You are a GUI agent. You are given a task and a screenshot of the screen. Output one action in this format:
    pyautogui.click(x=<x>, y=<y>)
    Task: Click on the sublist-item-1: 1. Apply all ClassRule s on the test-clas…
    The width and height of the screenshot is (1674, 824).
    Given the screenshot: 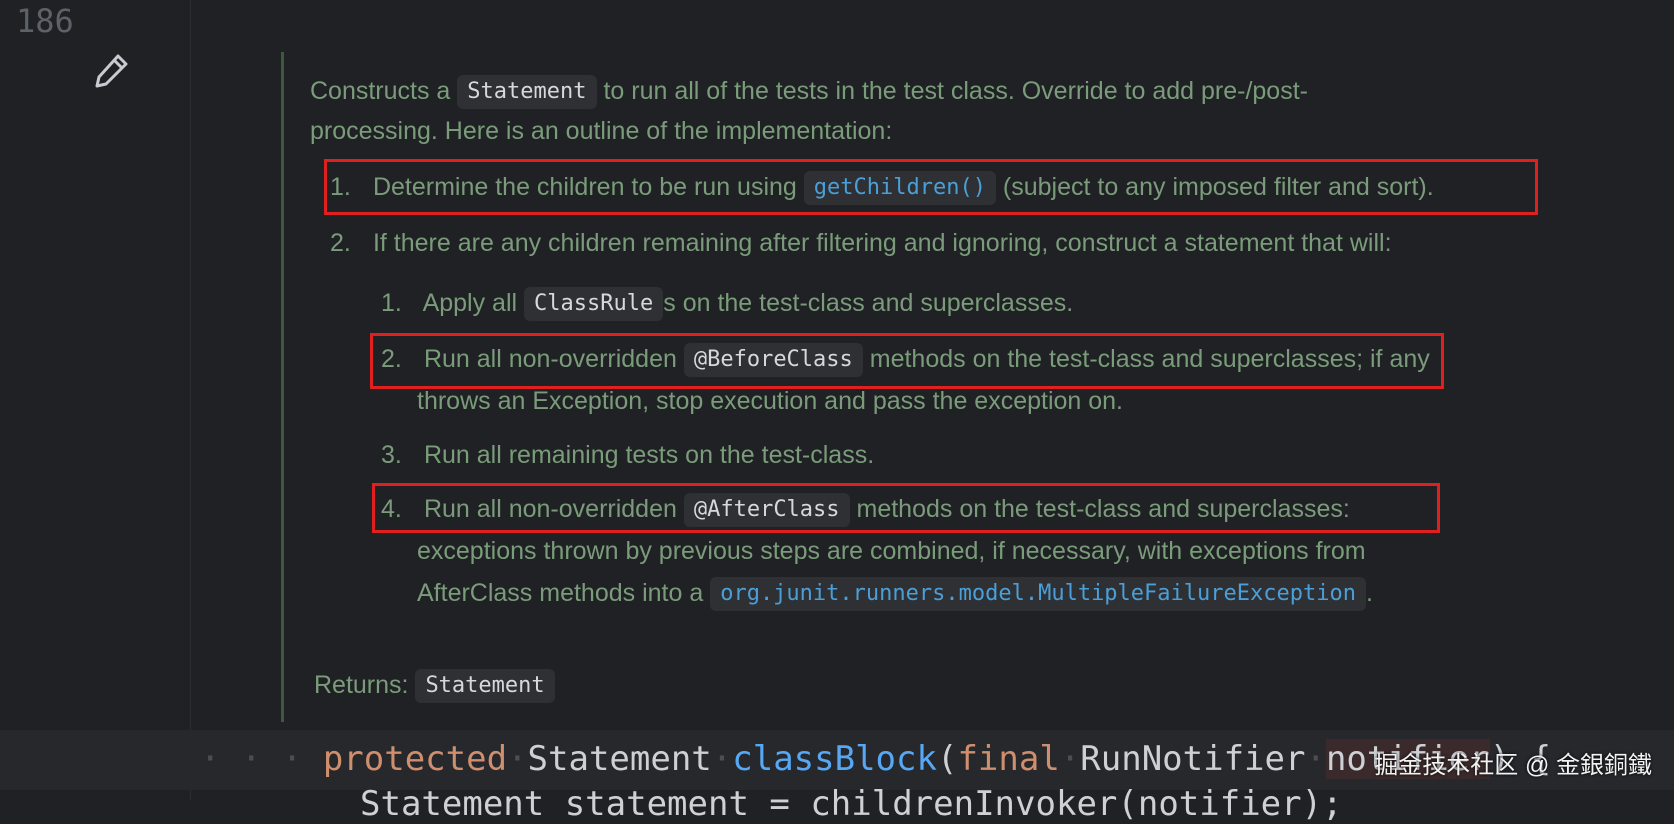 What is the action you would take?
    pyautogui.click(x=727, y=303)
    